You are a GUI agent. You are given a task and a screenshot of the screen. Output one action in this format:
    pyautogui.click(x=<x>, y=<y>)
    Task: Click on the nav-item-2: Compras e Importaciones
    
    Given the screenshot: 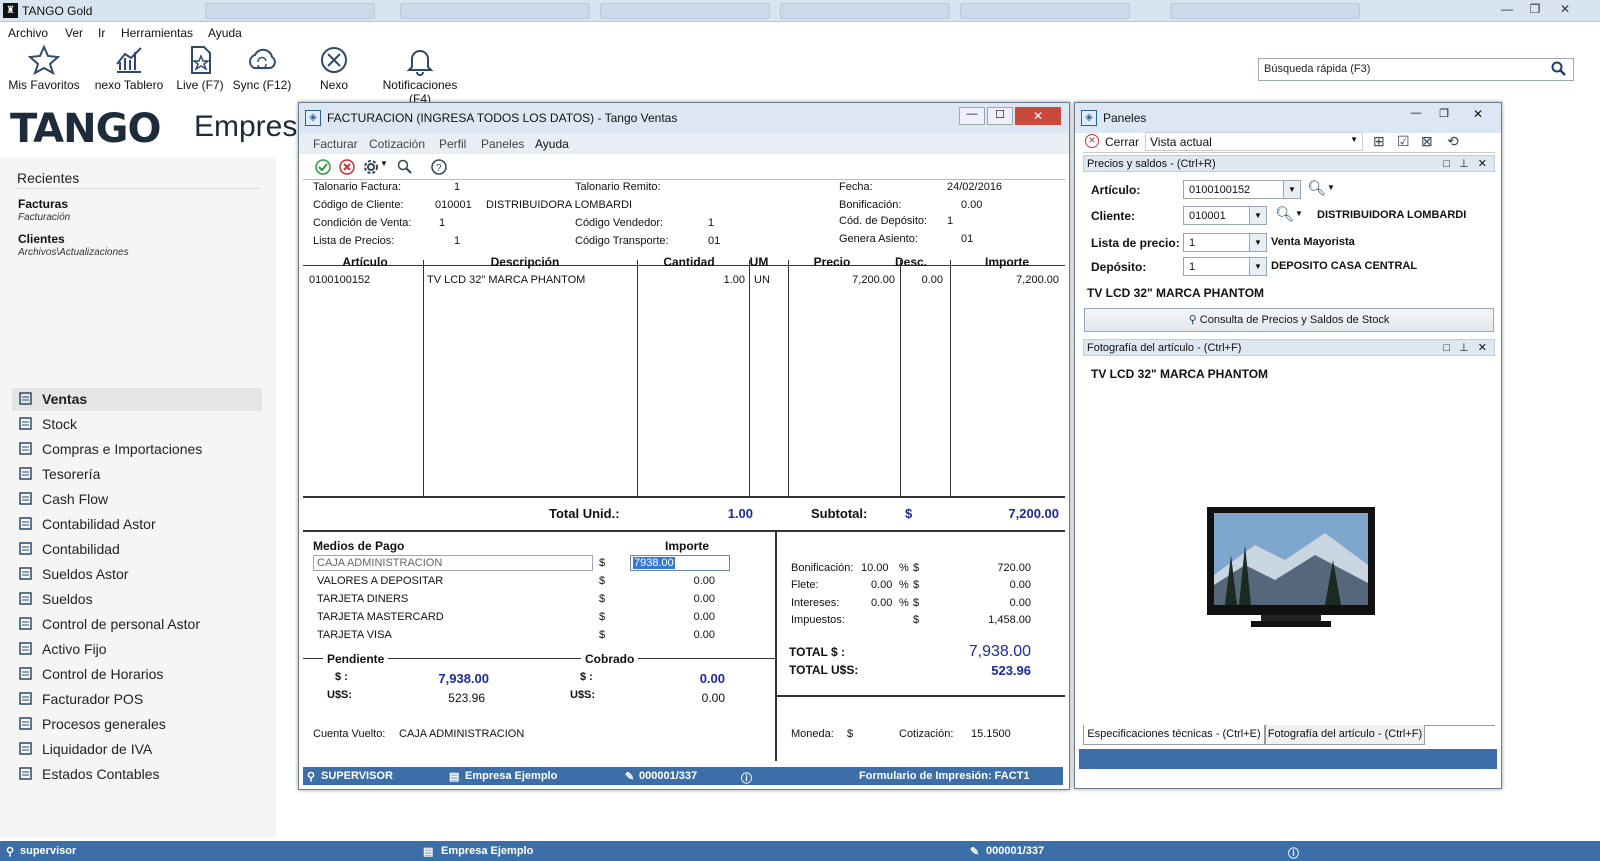 What is the action you would take?
    pyautogui.click(x=137, y=449)
    